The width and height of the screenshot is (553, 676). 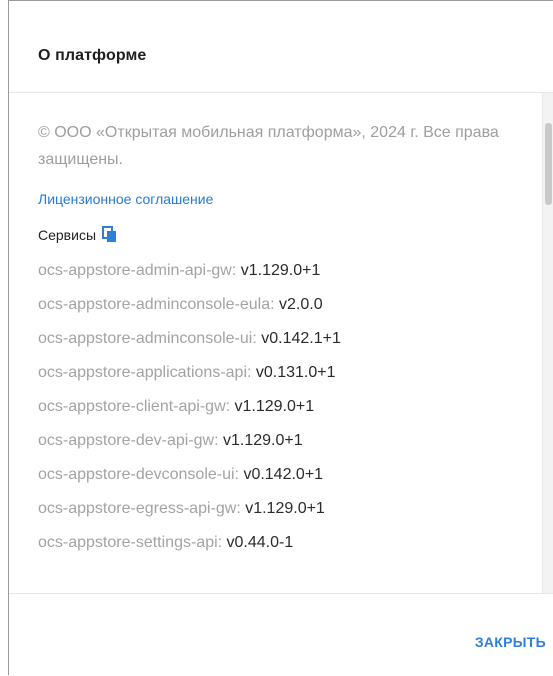 I want to click on service-version: v0.142.0+1, so click(x=283, y=474).